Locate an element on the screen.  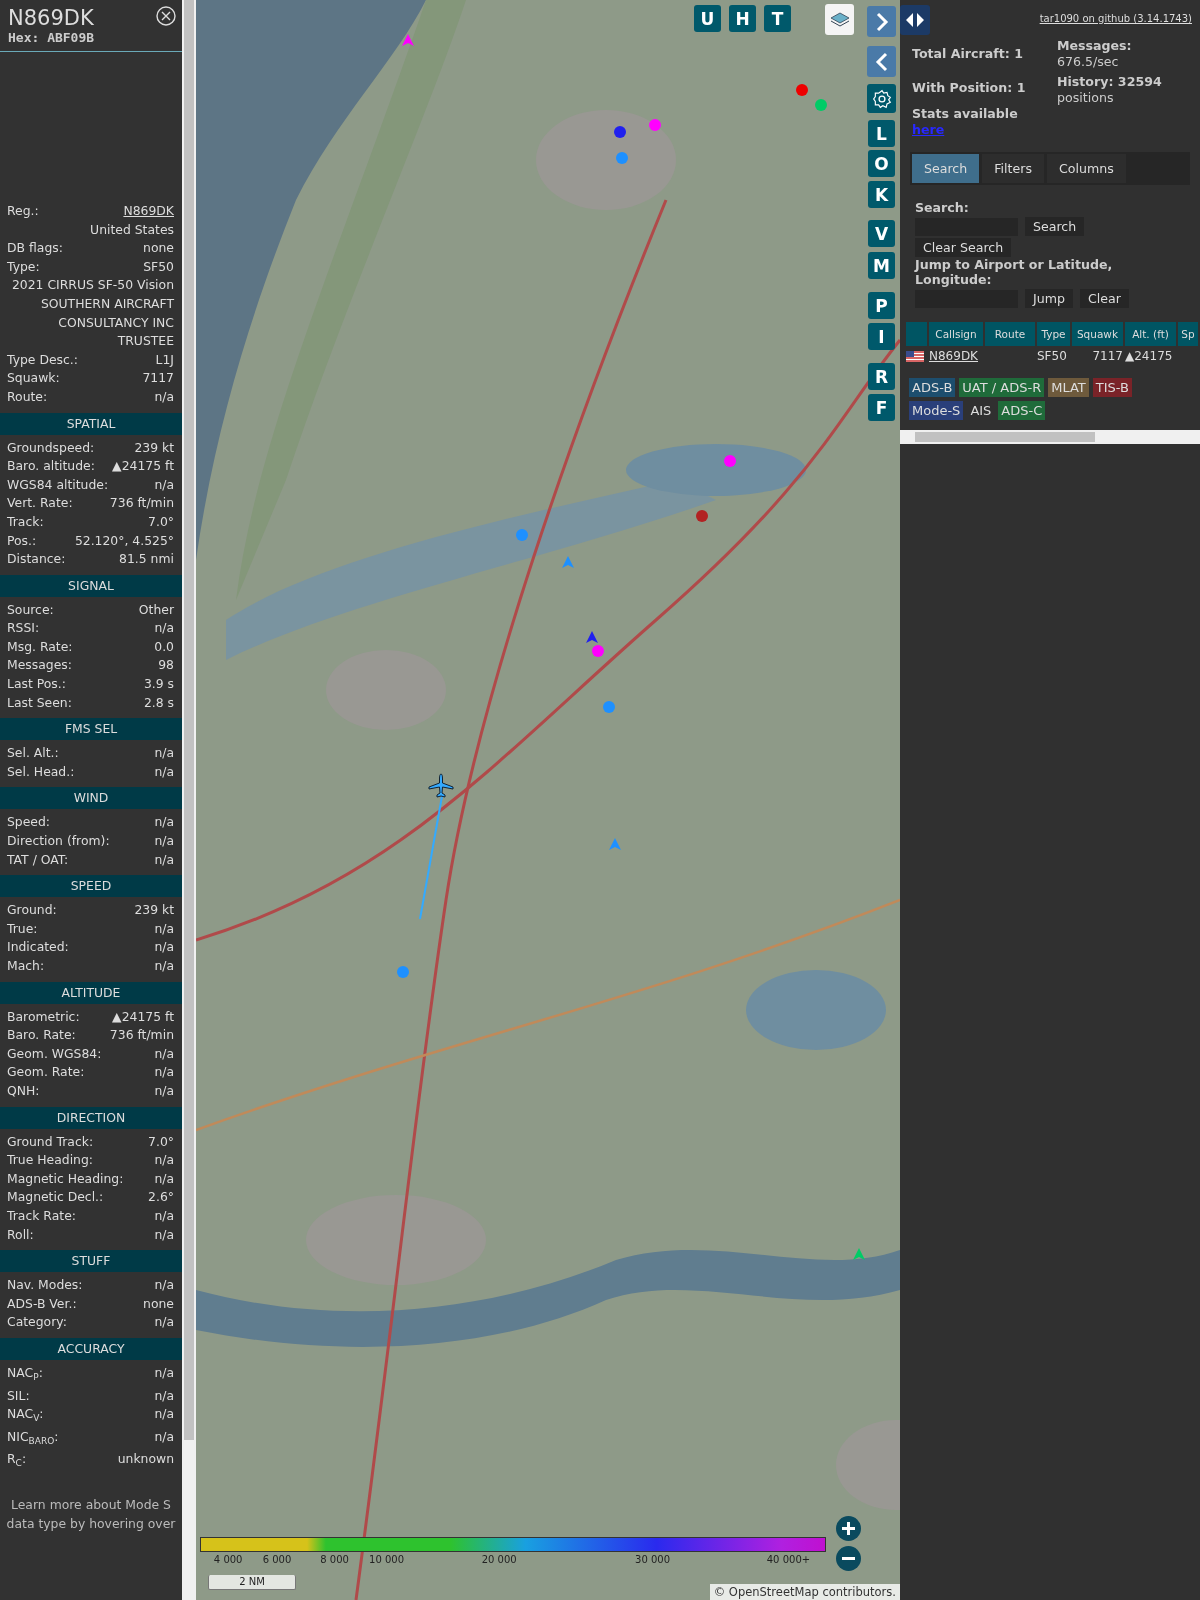
field-value: 7.0° is located at coordinates (161, 521).